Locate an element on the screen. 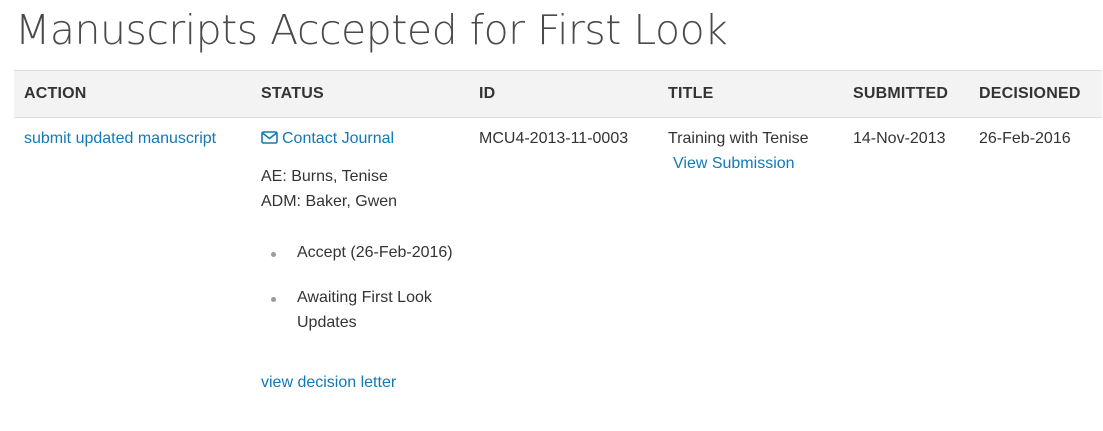 The height and width of the screenshot is (431, 1103). title-cell: Training with Tenise View Submission is located at coordinates (738, 151).